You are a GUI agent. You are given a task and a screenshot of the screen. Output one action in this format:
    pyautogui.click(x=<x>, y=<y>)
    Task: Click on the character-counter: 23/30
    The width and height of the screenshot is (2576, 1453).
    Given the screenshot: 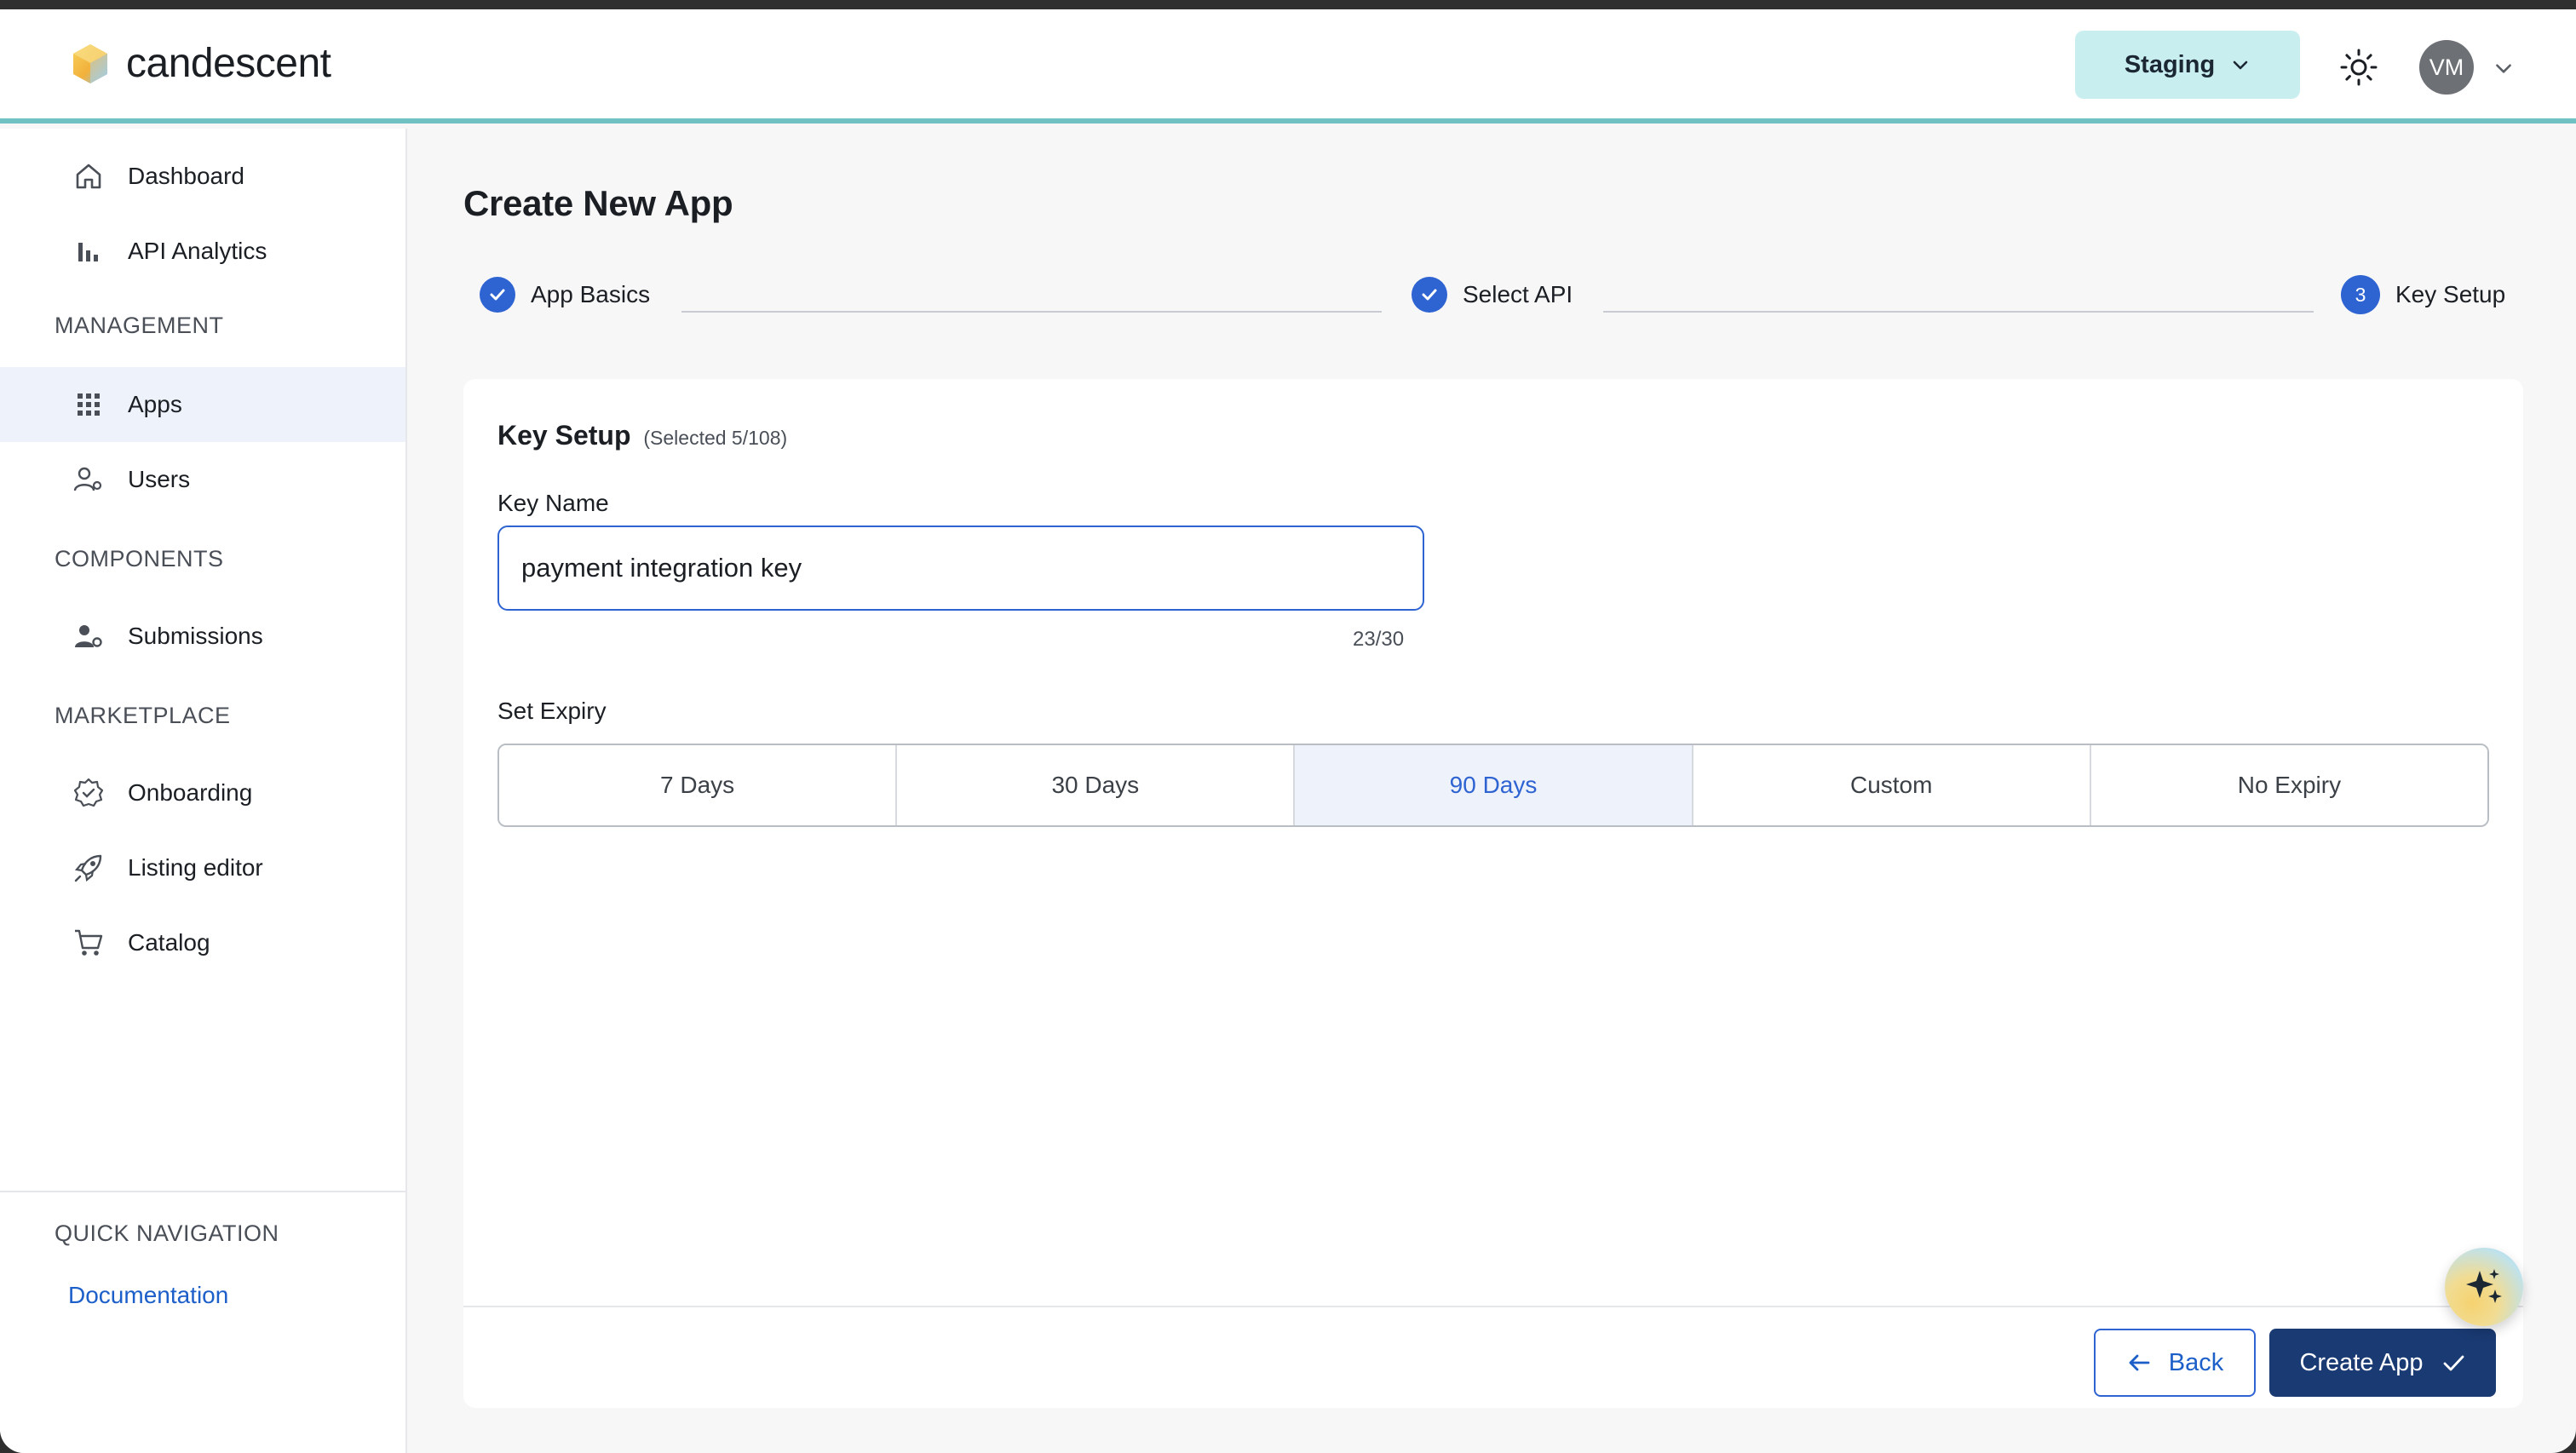 What is the action you would take?
    pyautogui.click(x=1379, y=639)
    